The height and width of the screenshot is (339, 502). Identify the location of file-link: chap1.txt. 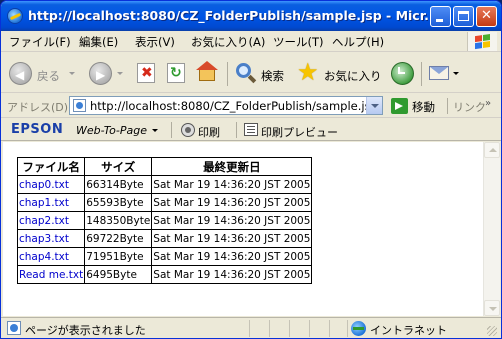
(51, 202).